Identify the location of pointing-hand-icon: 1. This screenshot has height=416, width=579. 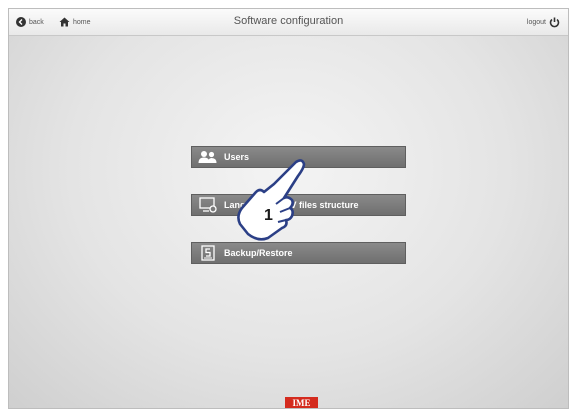
(271, 200).